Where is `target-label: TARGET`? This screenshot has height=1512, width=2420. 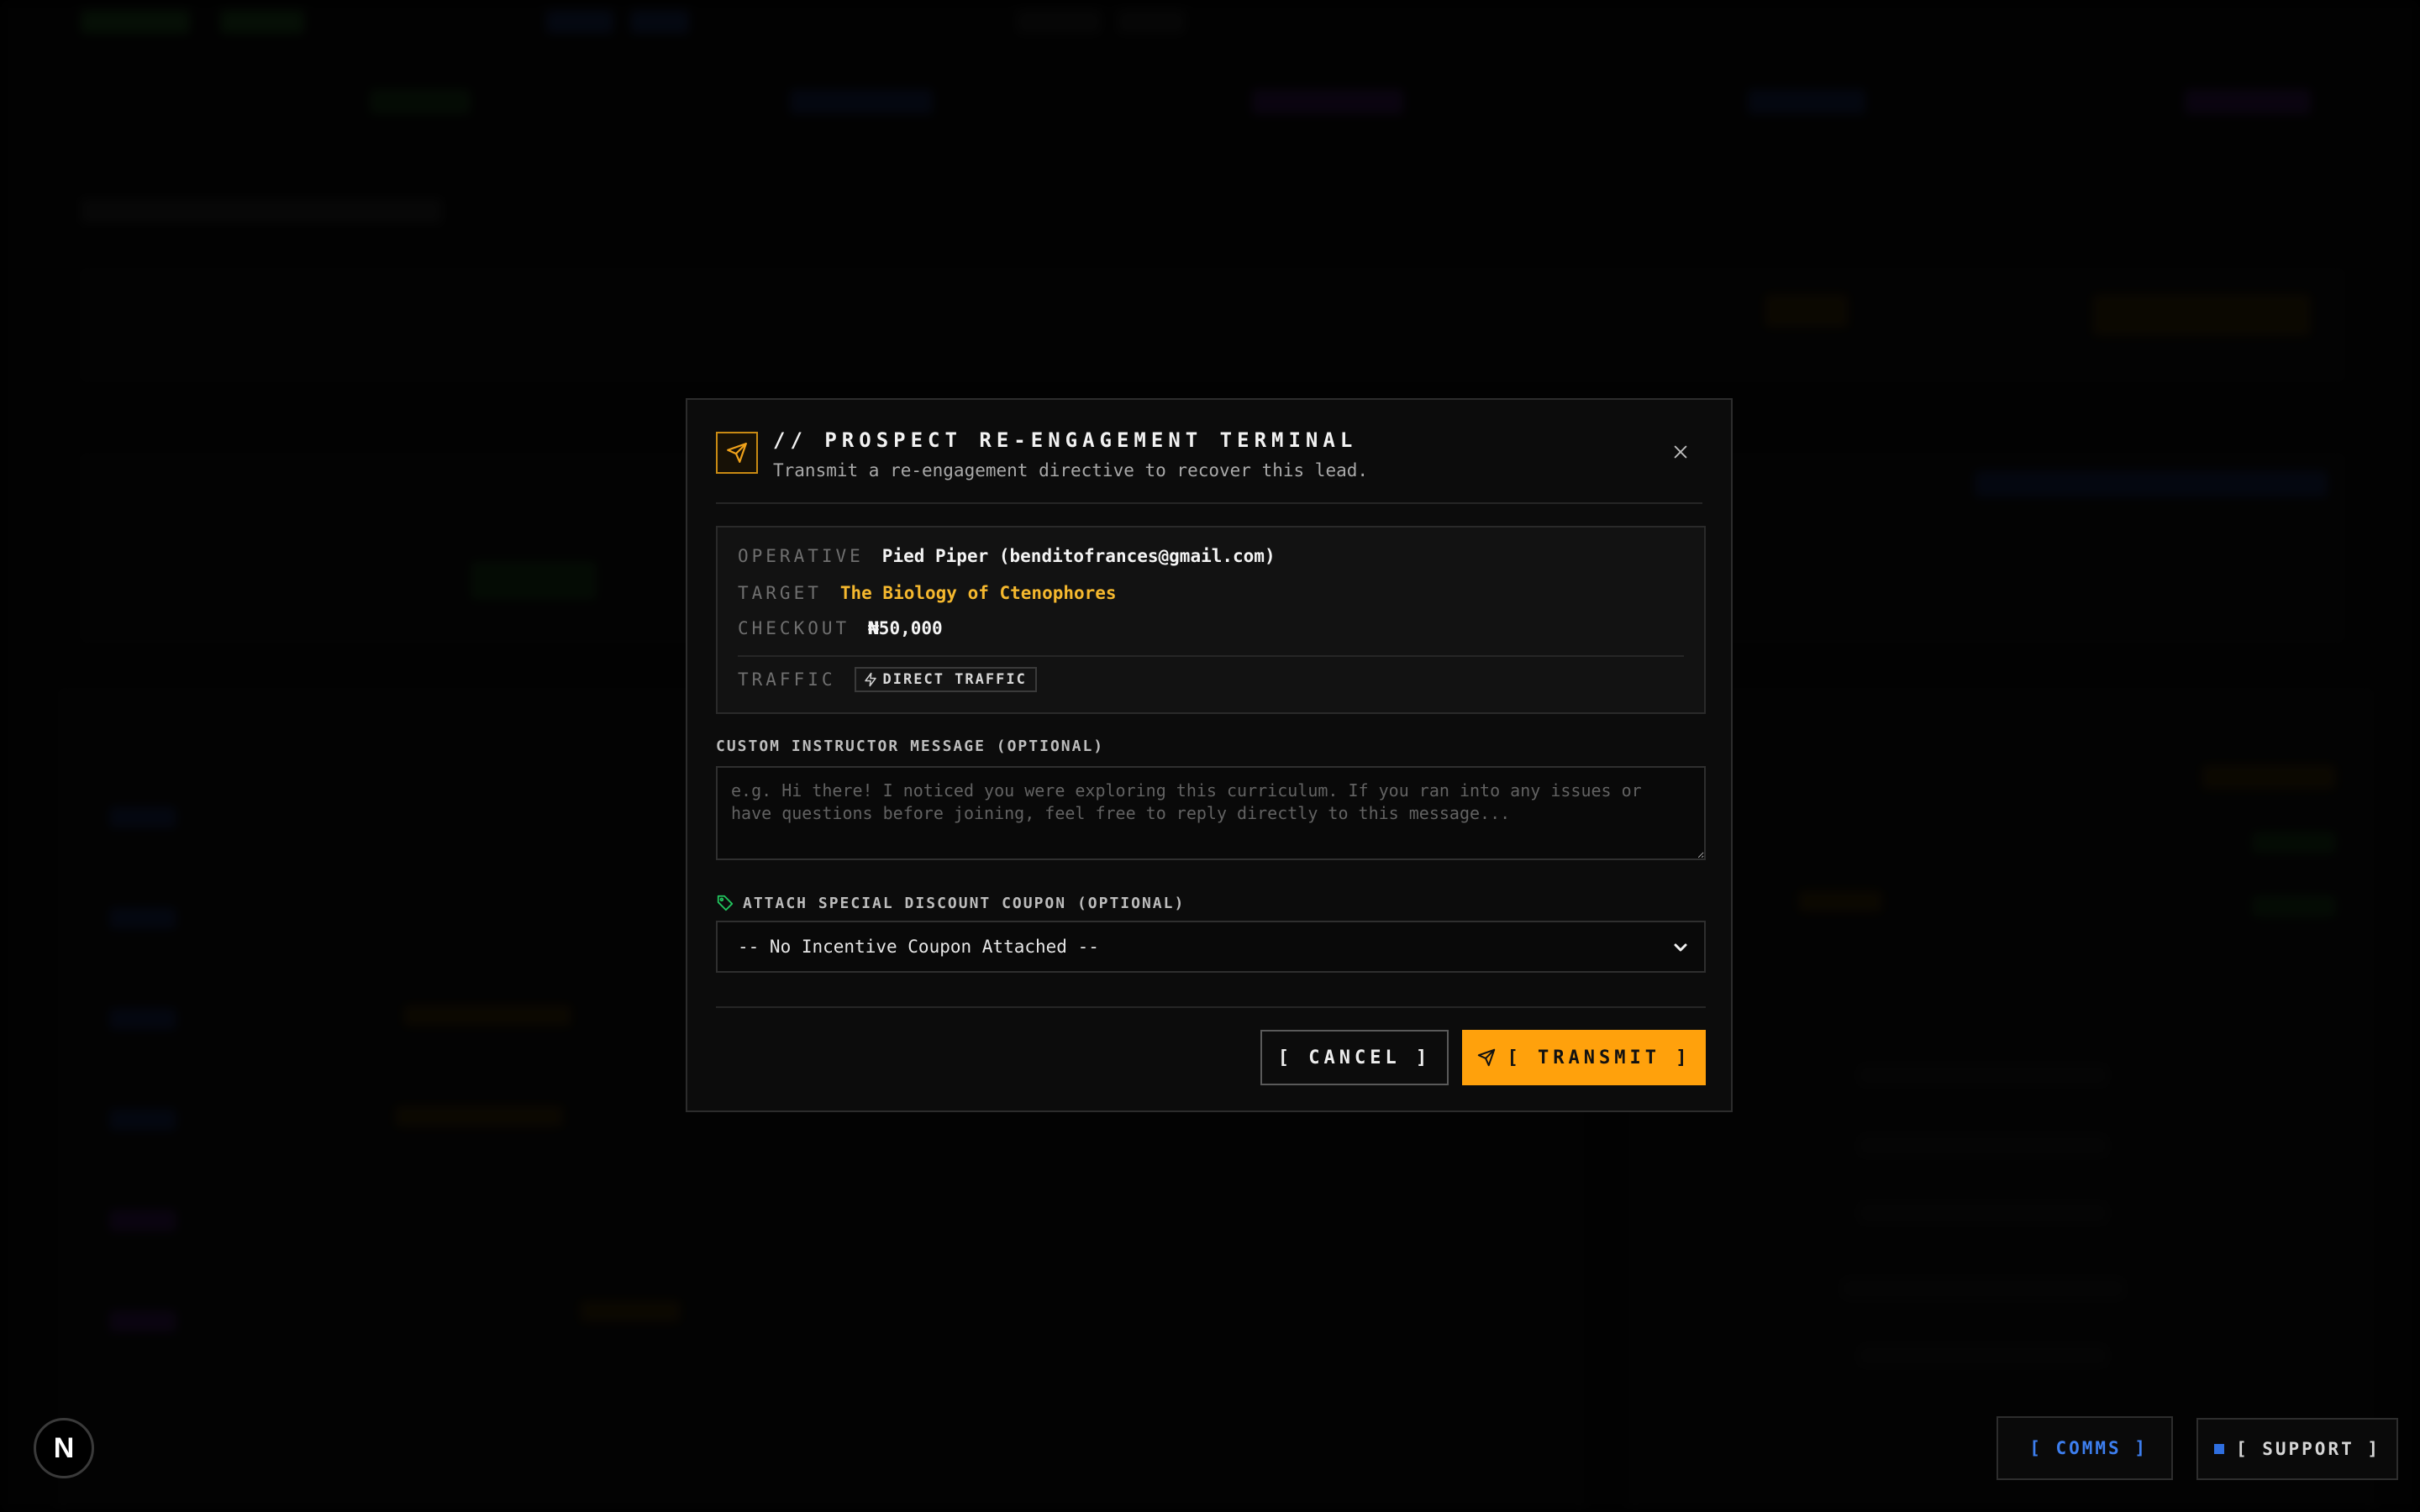 target-label: TARGET is located at coordinates (780, 593).